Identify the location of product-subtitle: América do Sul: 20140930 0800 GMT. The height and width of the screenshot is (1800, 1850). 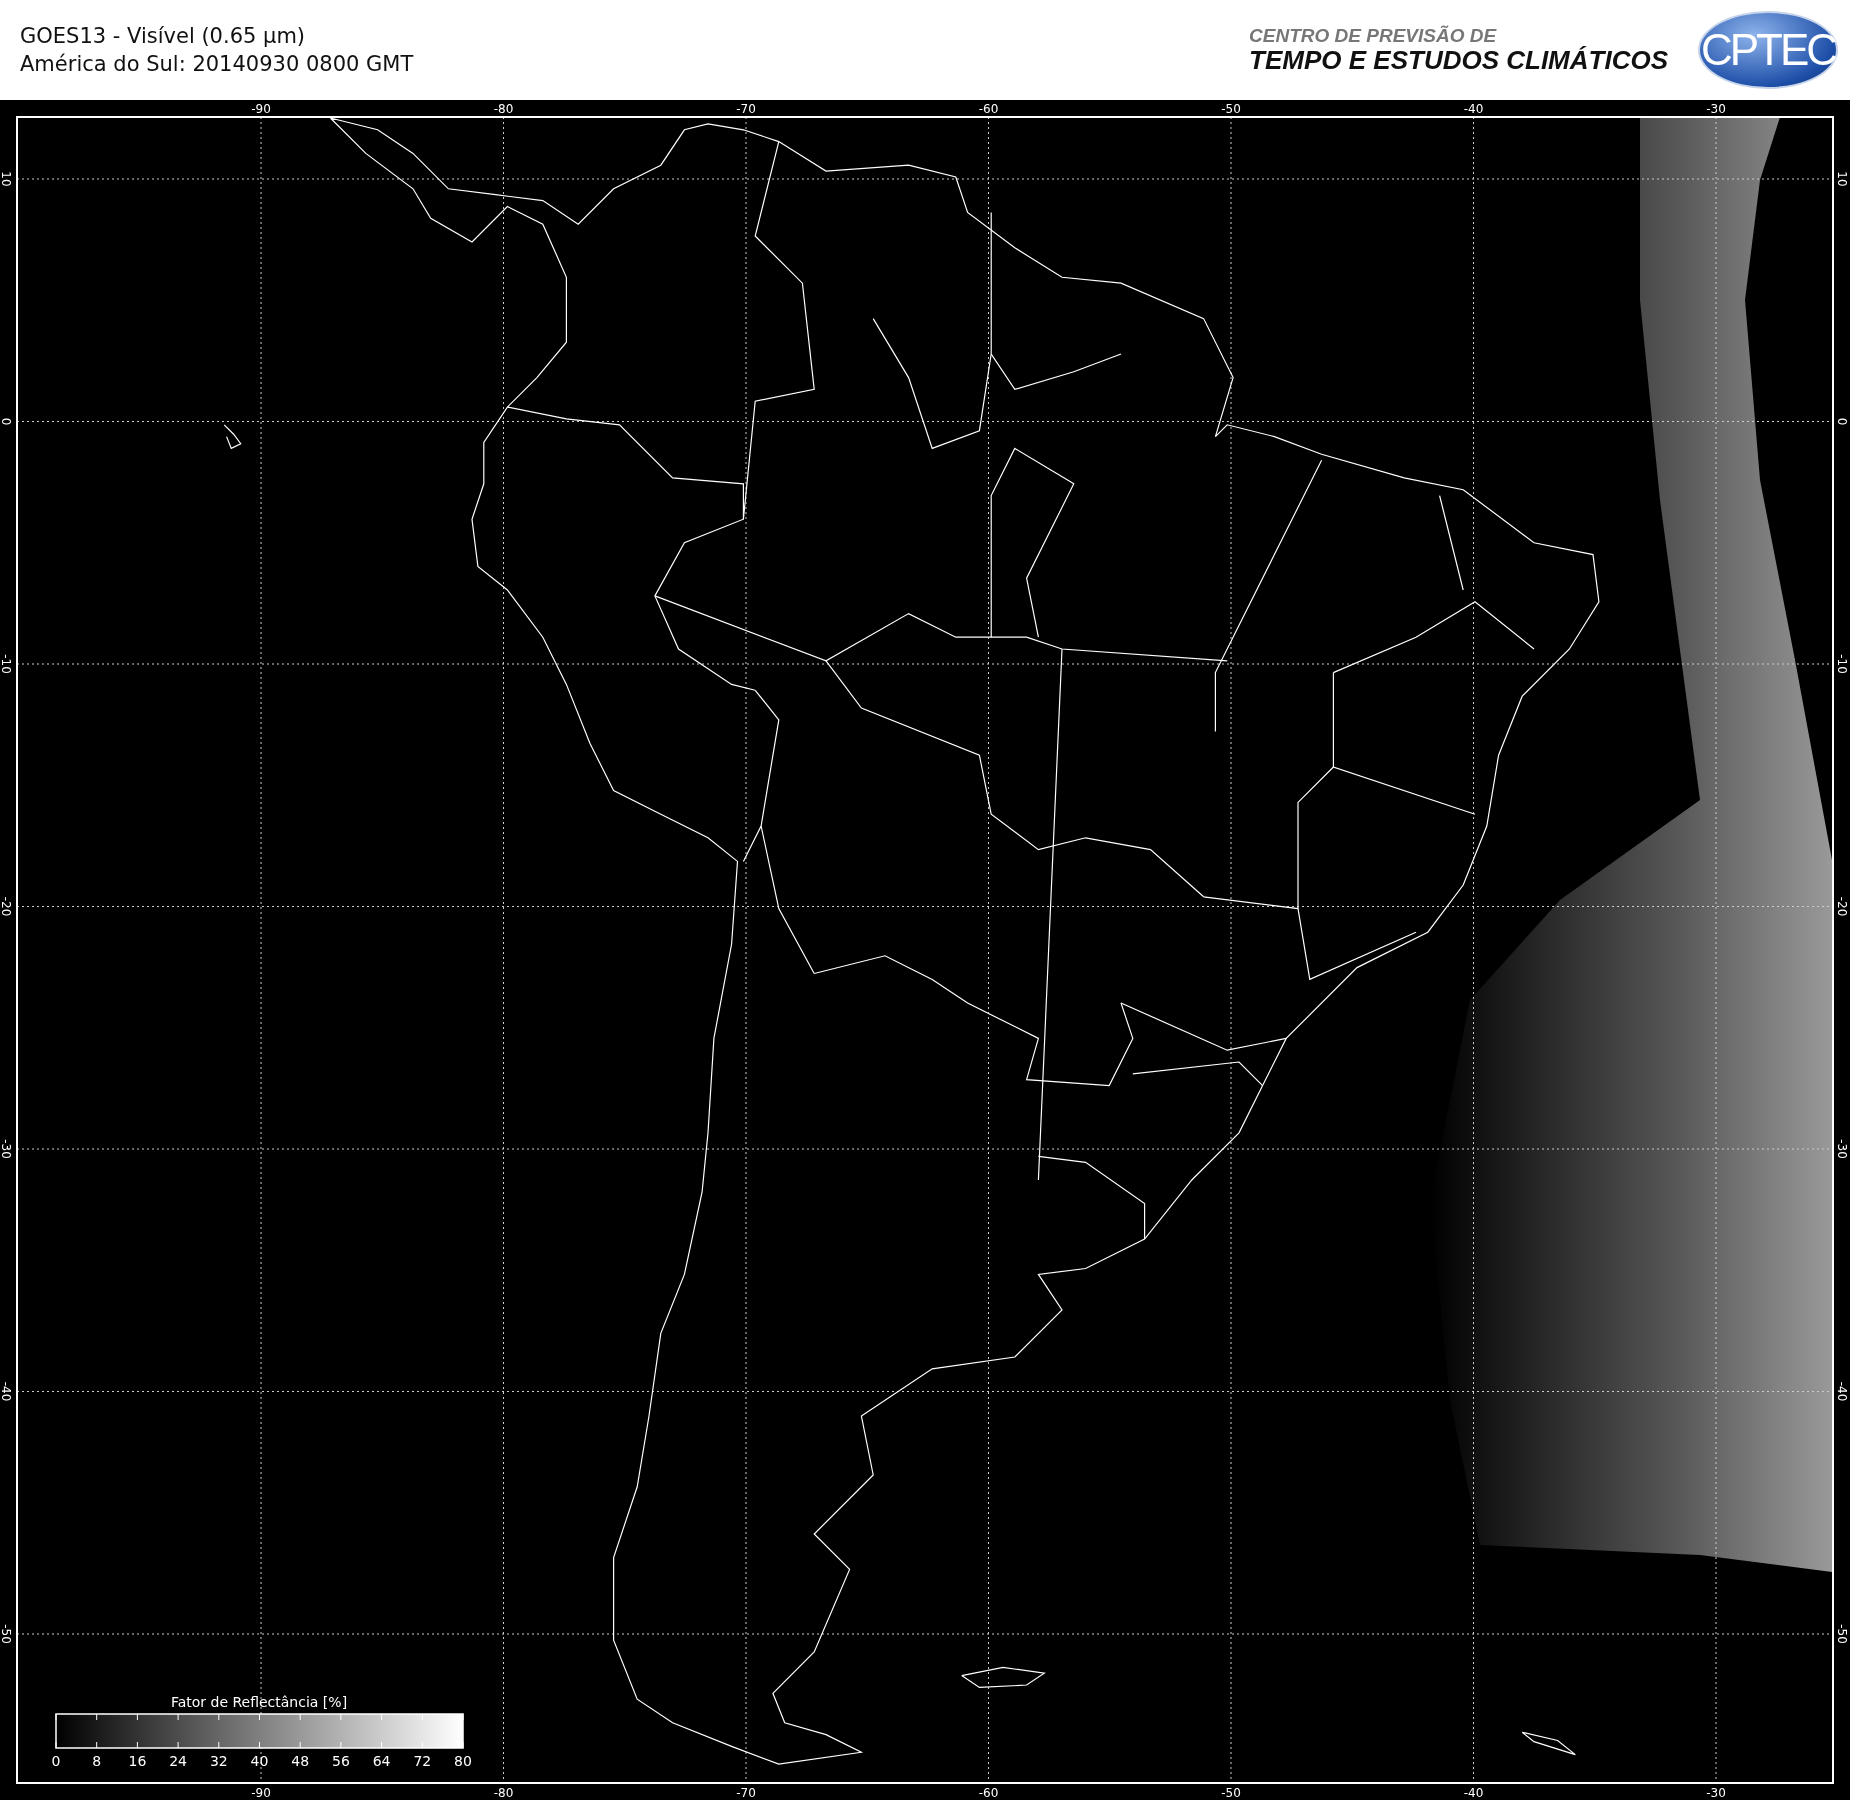
(217, 64).